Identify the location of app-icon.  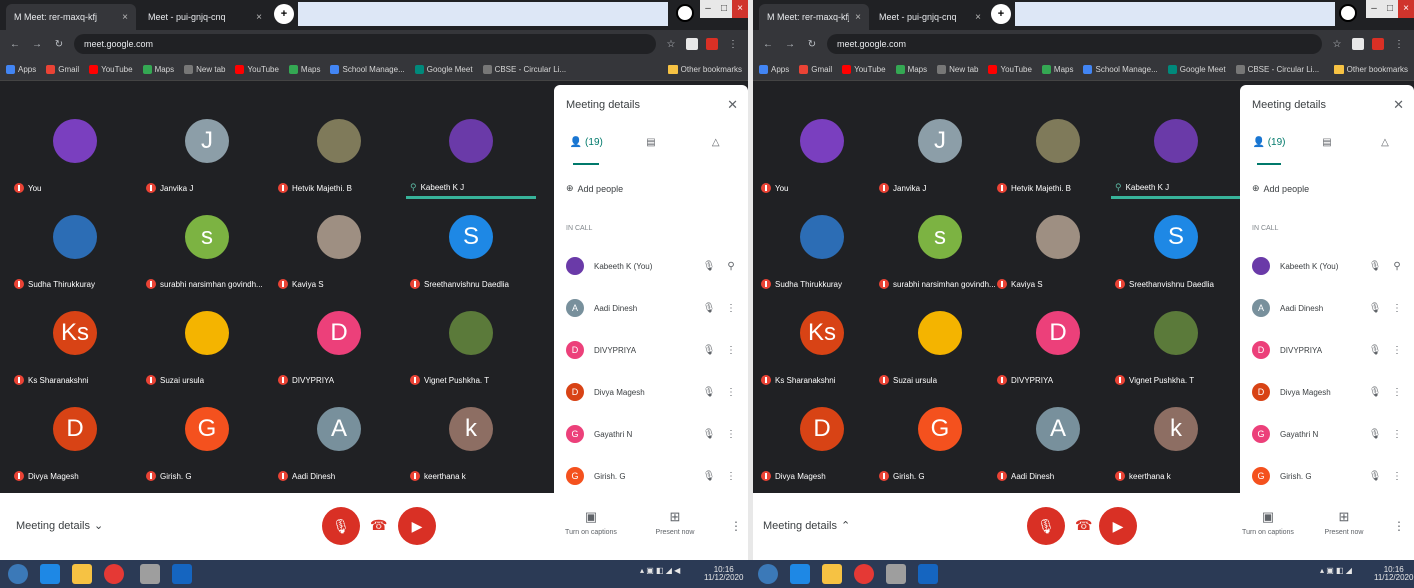
(896, 574).